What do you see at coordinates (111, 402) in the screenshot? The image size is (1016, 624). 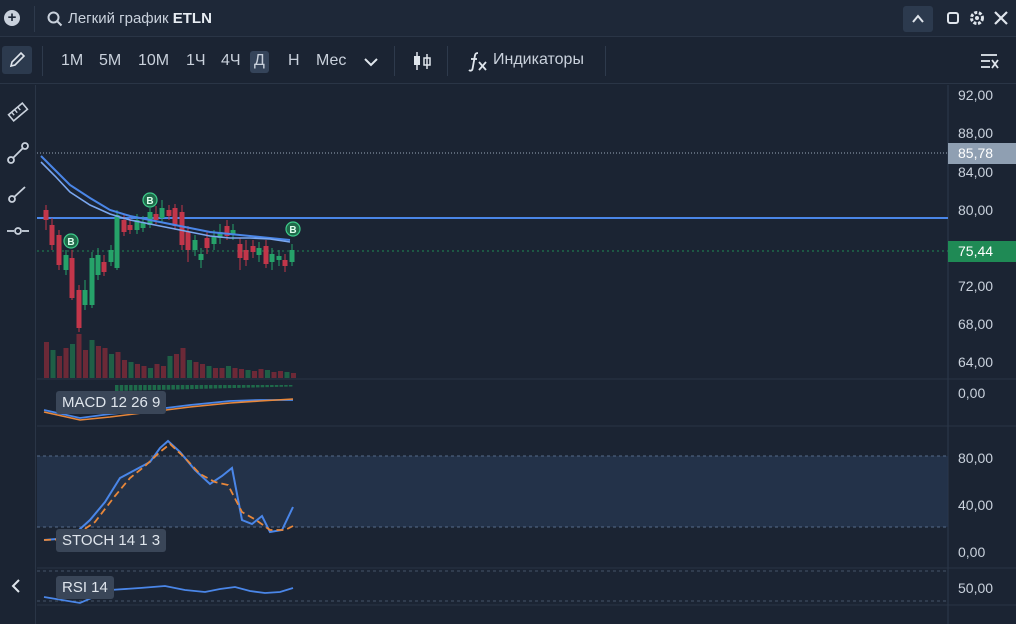 I see `macd-label: MACD 12 26 9` at bounding box center [111, 402].